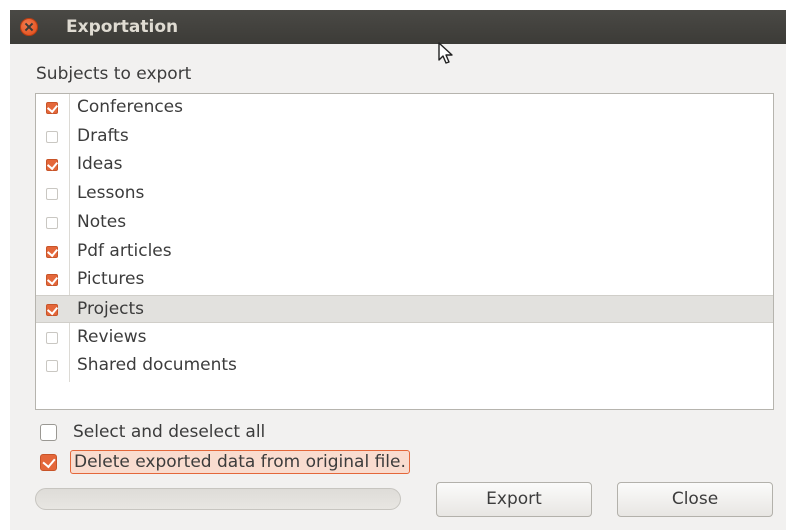 Image resolution: width=790 pixels, height=530 pixels. I want to click on subject-label: Conferences, so click(130, 107).